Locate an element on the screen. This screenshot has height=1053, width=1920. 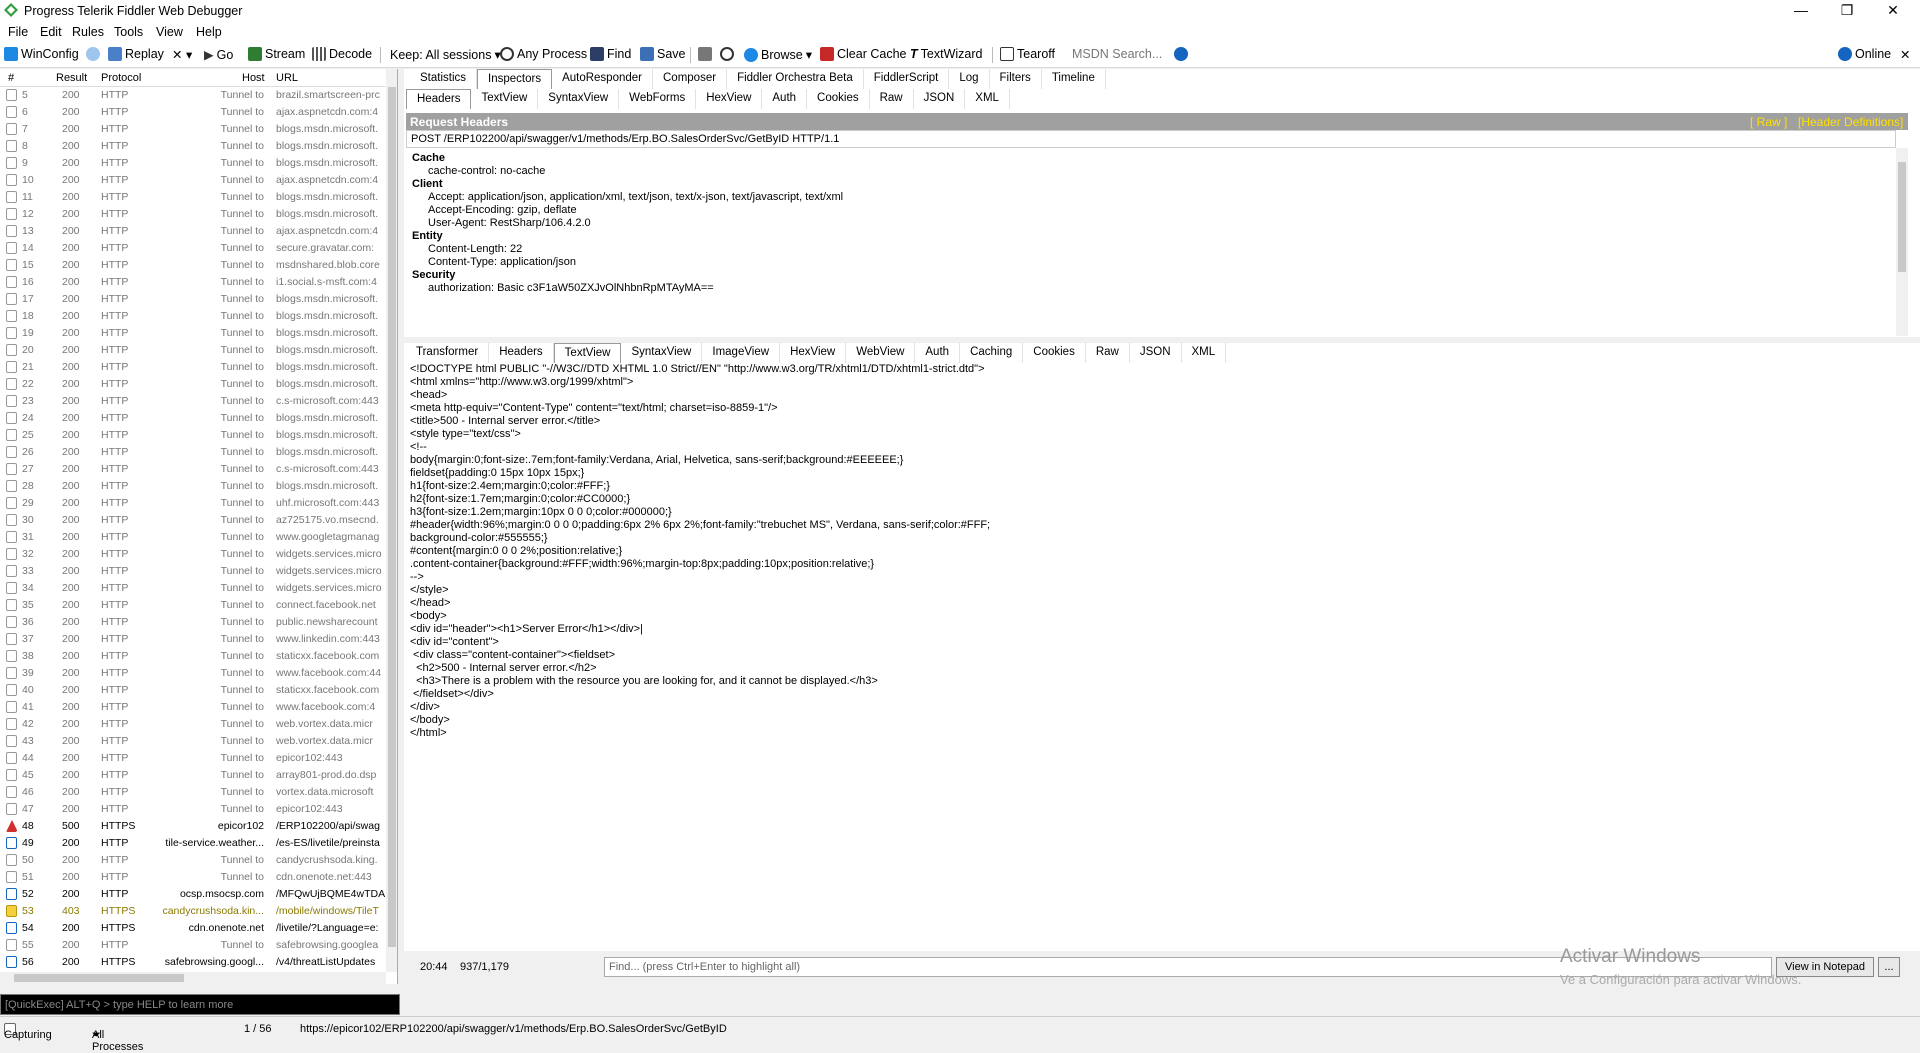
session-row: 43 200 HTTP Tunnel to web.vortex.data.micr is located at coordinates (193, 741).